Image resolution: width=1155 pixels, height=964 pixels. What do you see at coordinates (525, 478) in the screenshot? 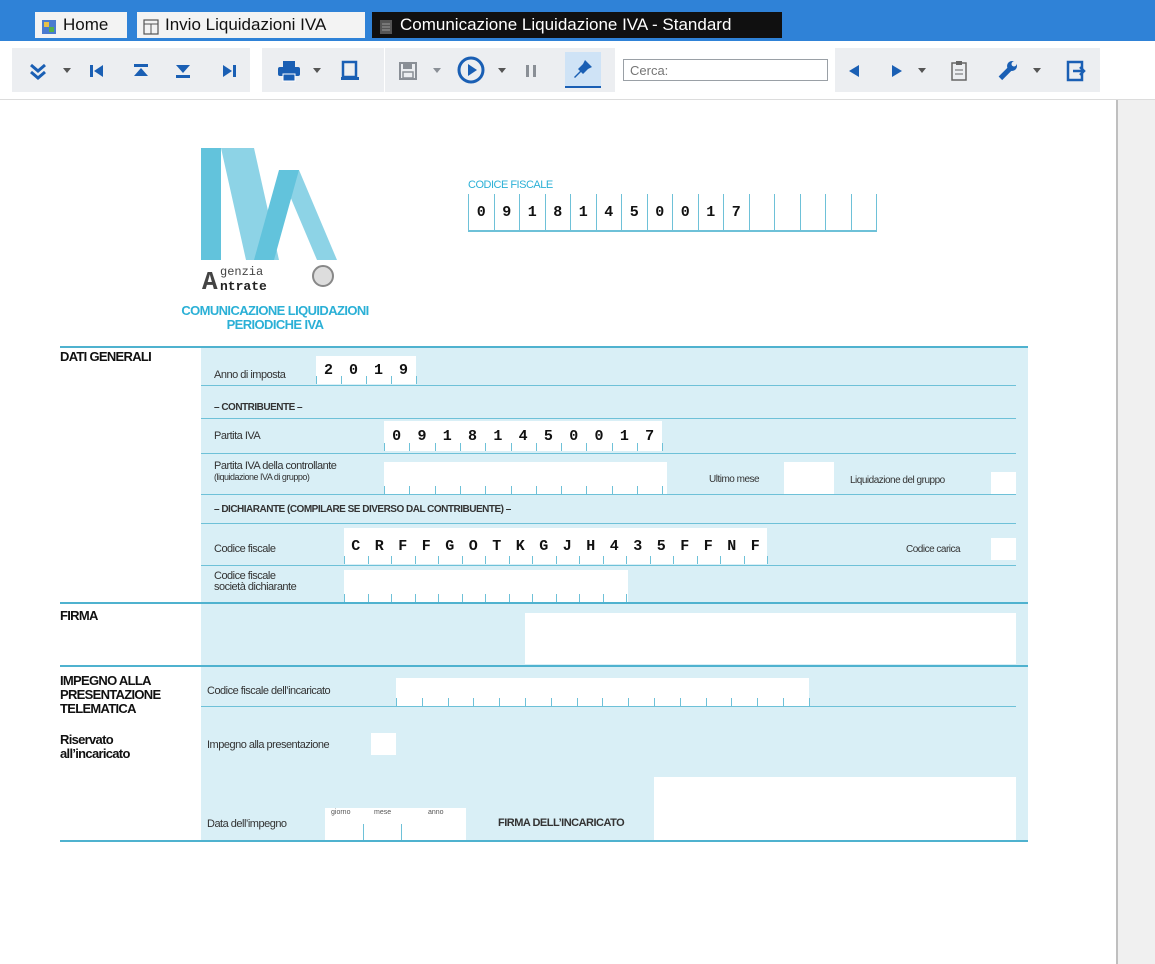
I see `partita-controllante-field` at bounding box center [525, 478].